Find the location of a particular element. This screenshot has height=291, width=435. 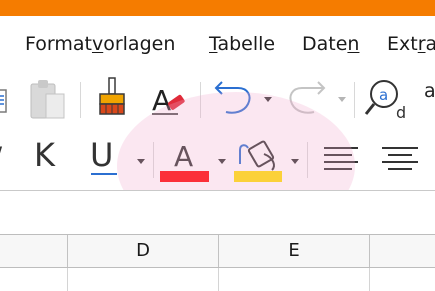

italic-button: K is located at coordinates (49, 156).